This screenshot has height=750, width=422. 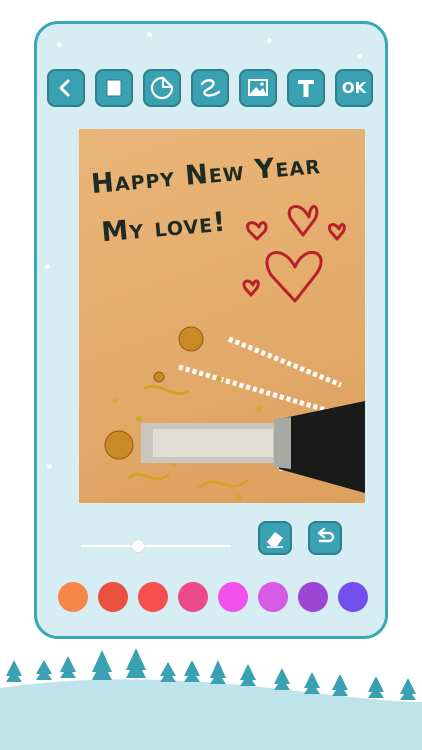 I want to click on sticker-icon, so click(x=162, y=88).